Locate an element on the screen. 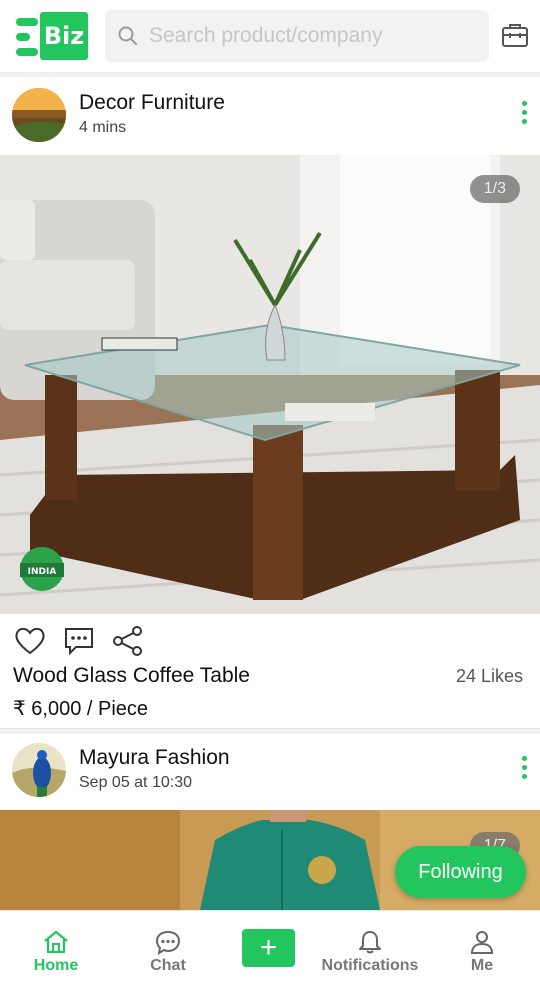  share-icon is located at coordinates (128, 641).